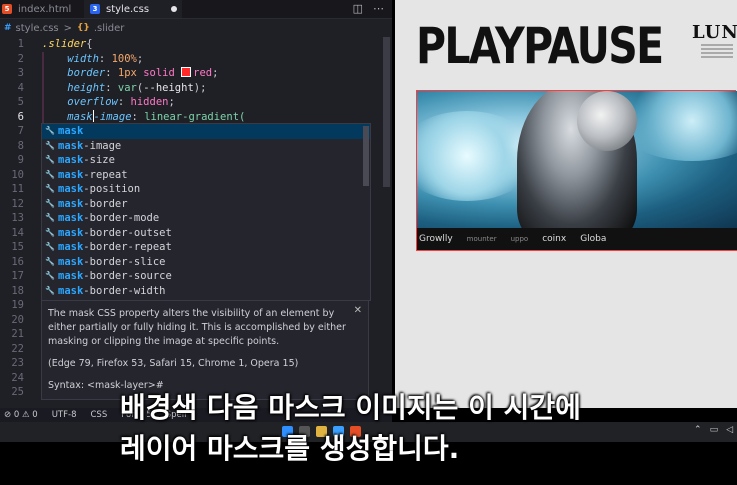 The height and width of the screenshot is (485, 737). I want to click on subtitle-line-2: 레이어 마스크를 생성합니다., so click(290, 448).